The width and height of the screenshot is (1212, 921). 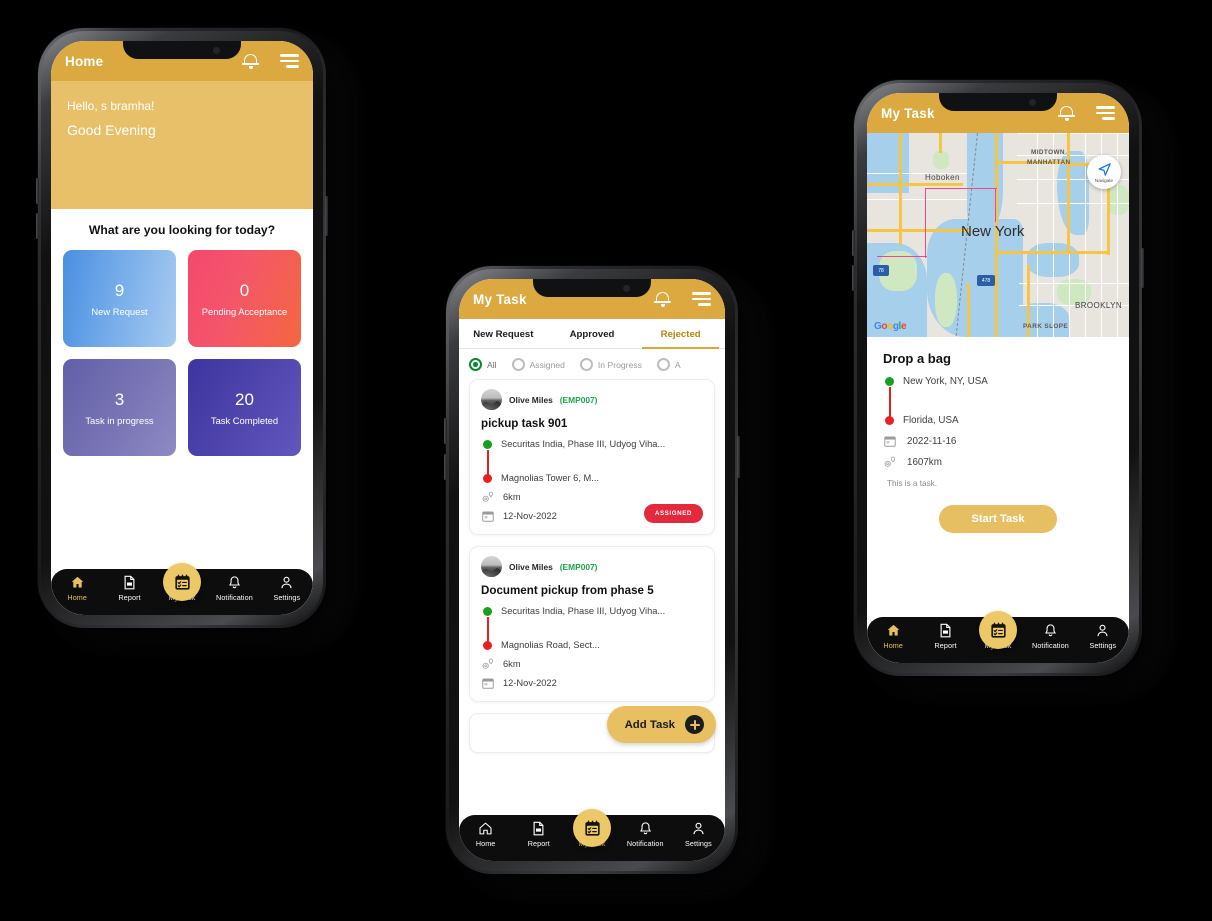 I want to click on stat-card-pending-acceptance: 0 Pending Acceptance, so click(x=244, y=298).